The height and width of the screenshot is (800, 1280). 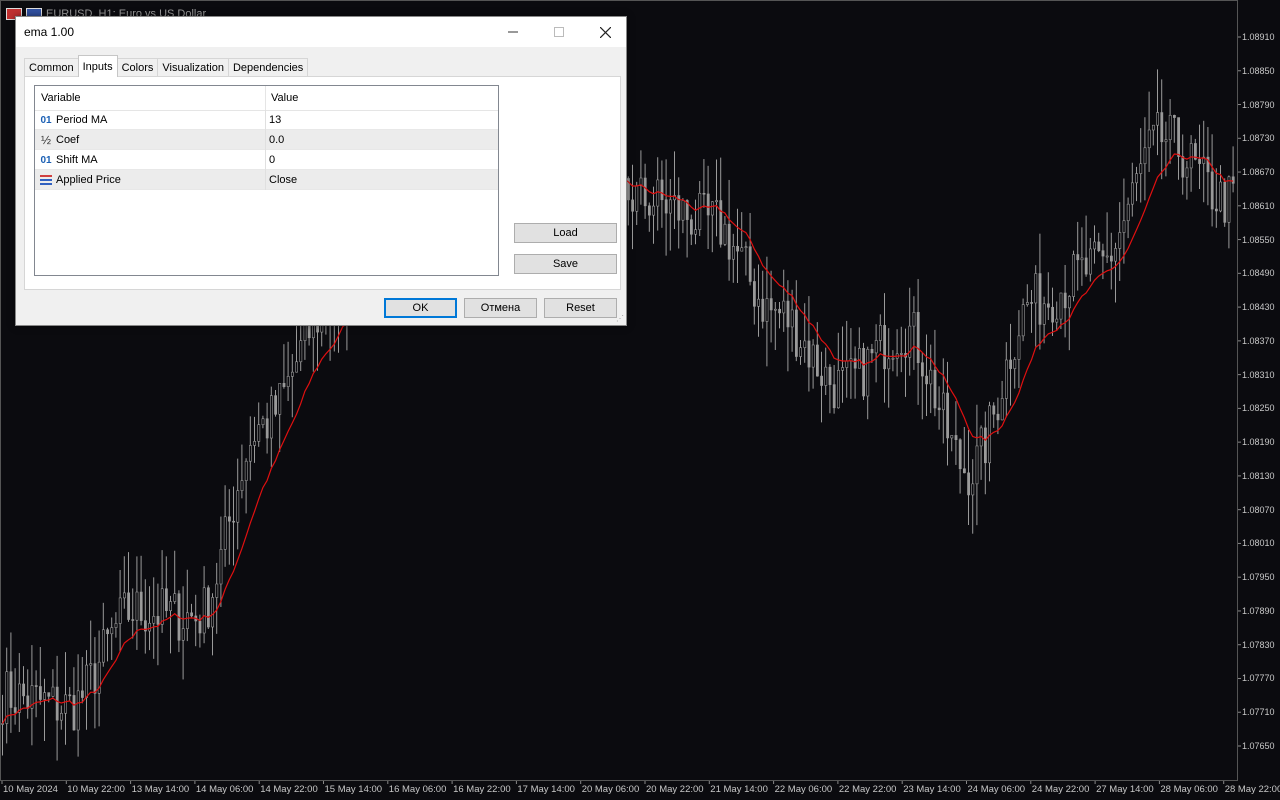 What do you see at coordinates (1258, 70) in the screenshot?
I see `price-tick-label: 1.08850` at bounding box center [1258, 70].